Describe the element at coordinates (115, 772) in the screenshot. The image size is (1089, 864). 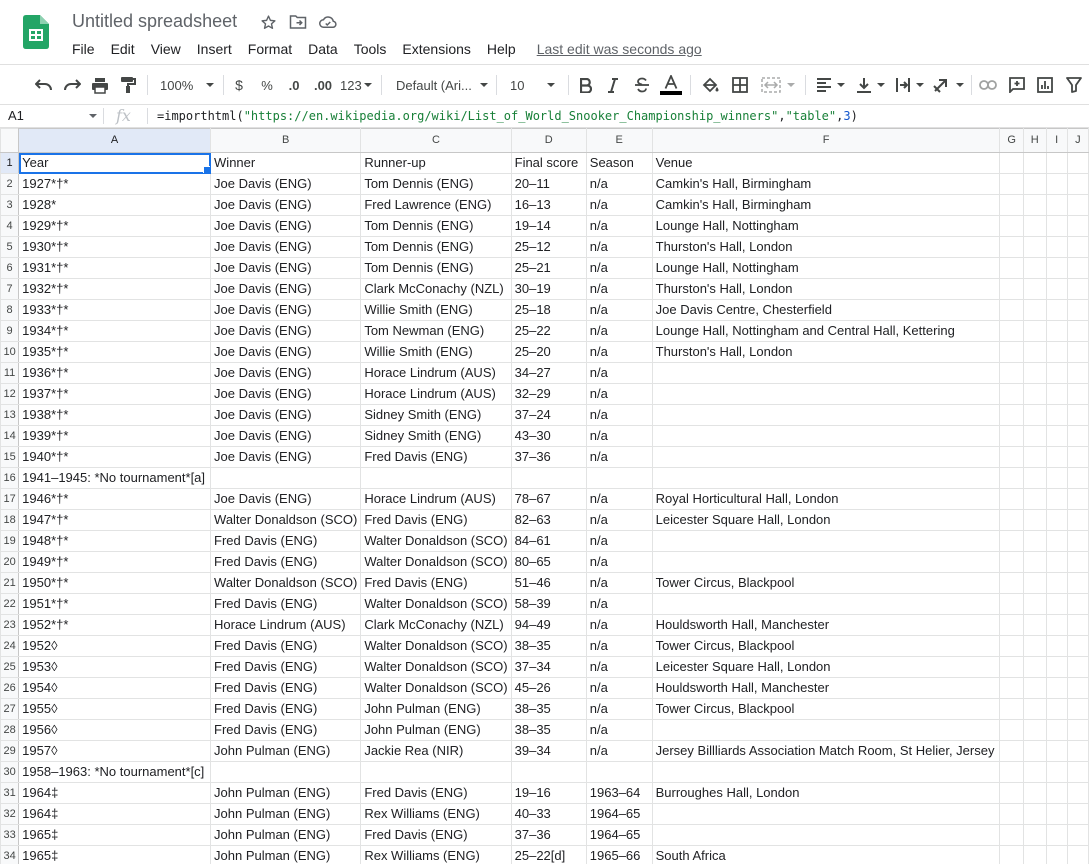
I see `cell-a30: 1958–1963: *No tournament*[c]` at that location.